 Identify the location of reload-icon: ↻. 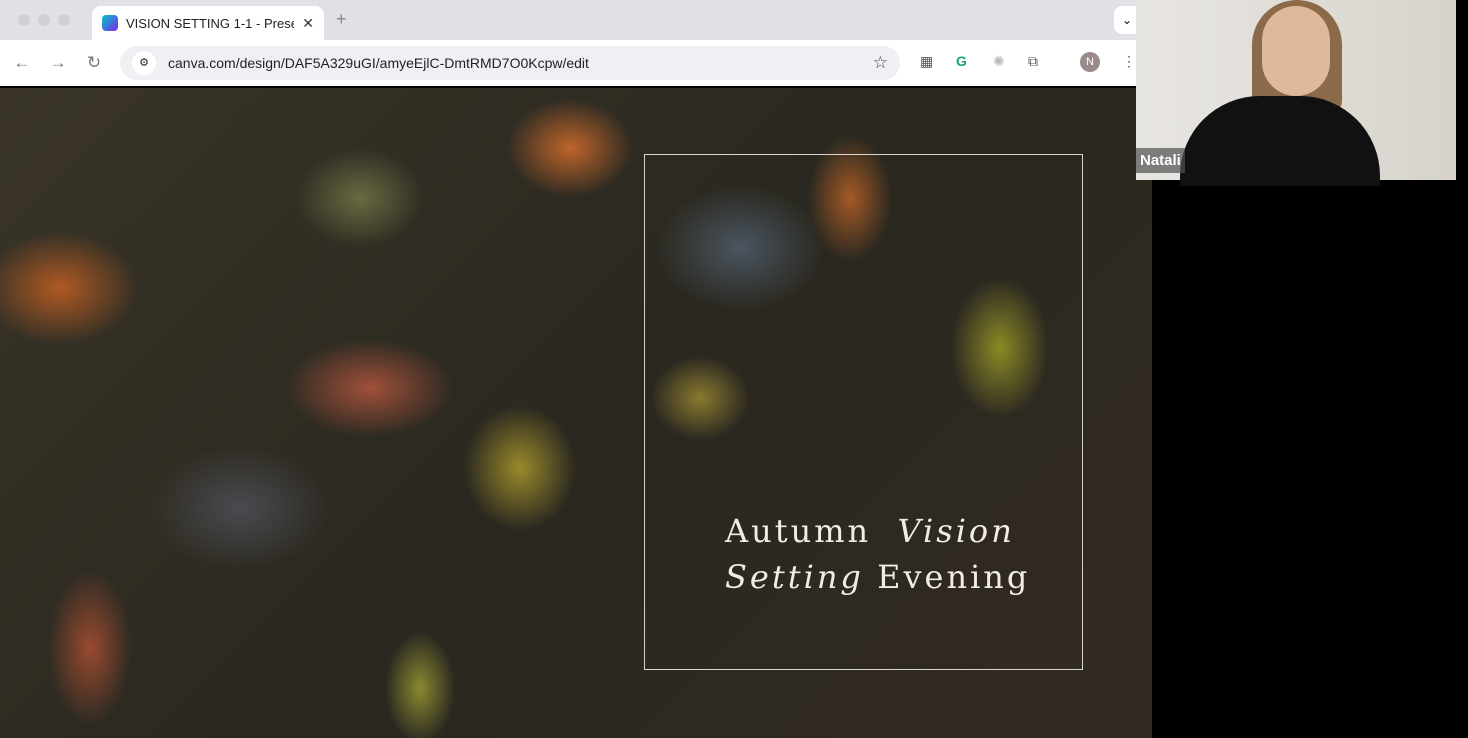
(94, 63).